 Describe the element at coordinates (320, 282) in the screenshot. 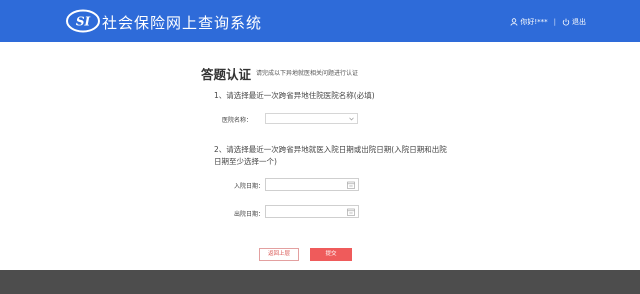

I see `footer-bar` at that location.